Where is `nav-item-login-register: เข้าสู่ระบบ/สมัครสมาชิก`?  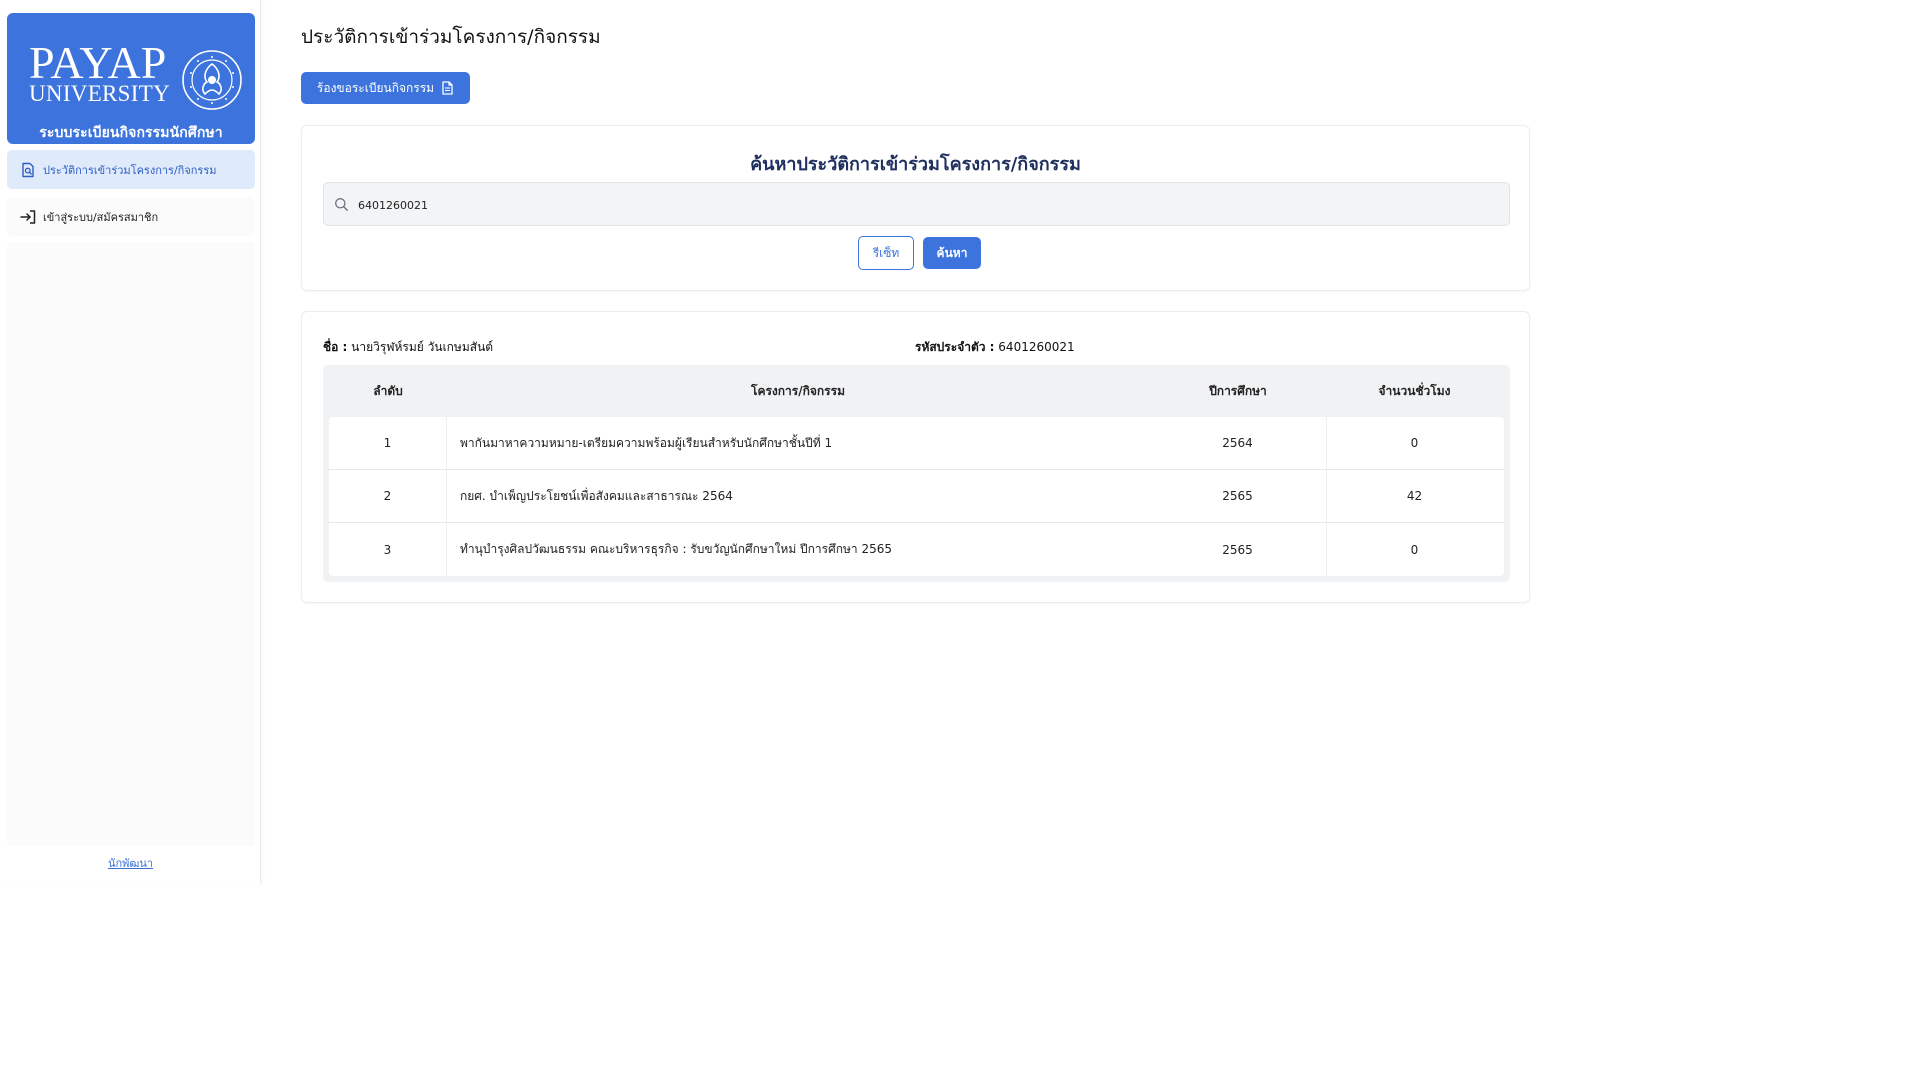
nav-item-login-register: เข้าสู่ระบบ/สมัครสมาชิก is located at coordinates (131, 216).